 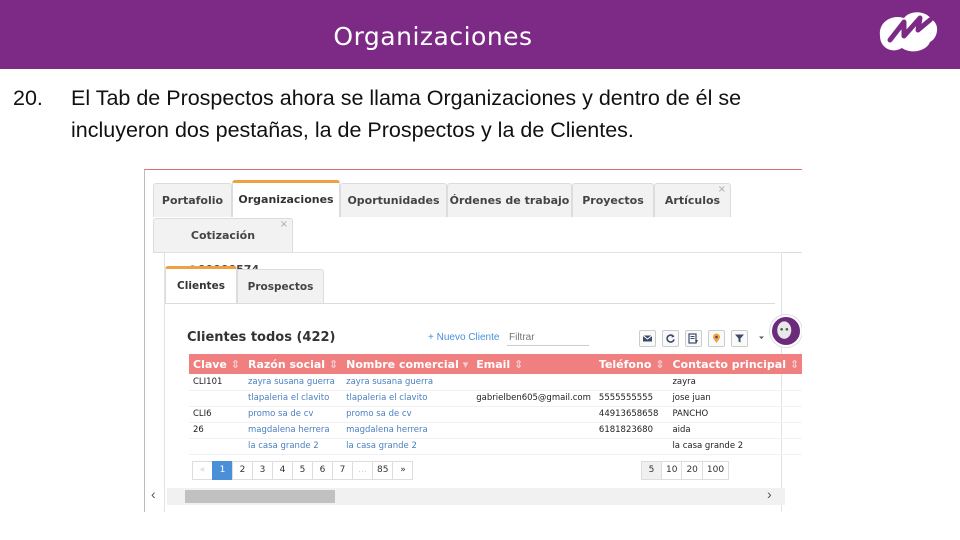 What do you see at coordinates (293, 364) in the screenshot?
I see `column-header: Razón social ⇕` at bounding box center [293, 364].